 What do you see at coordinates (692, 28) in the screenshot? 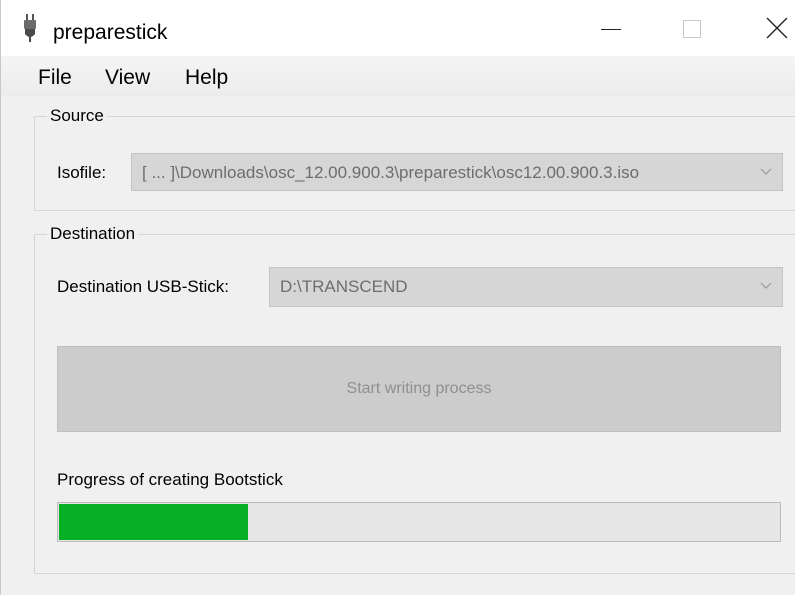
I see `maximize-button` at bounding box center [692, 28].